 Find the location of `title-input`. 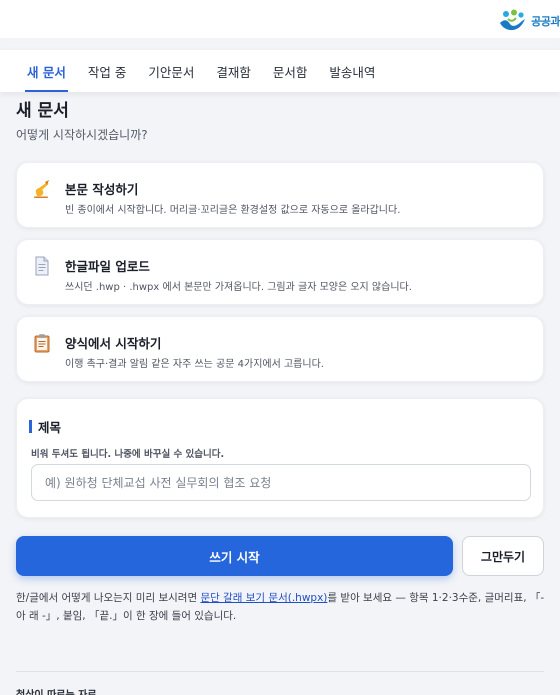

title-input is located at coordinates (281, 482).